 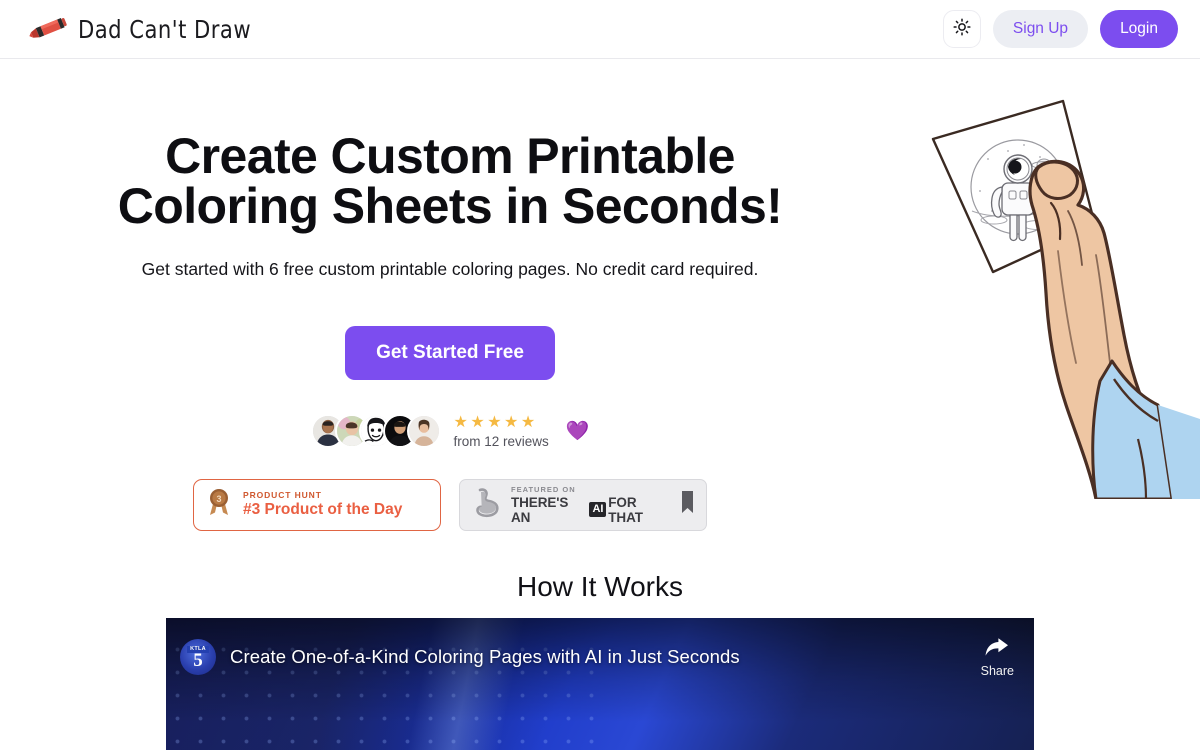 I want to click on featured-on-label: FEATURED ON, so click(x=543, y=489).